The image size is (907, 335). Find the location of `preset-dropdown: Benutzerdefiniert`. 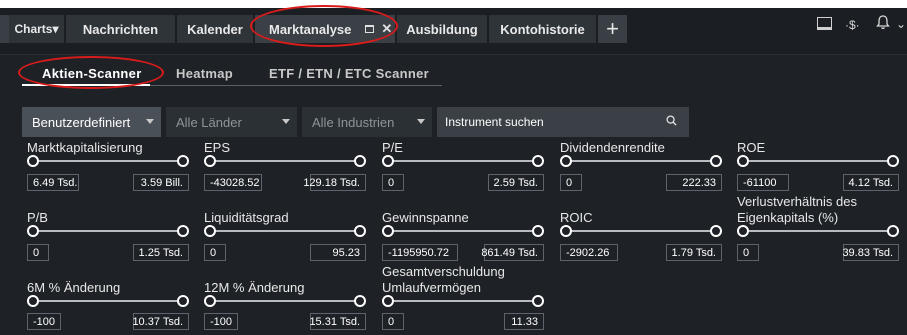

preset-dropdown: Benutzerdefiniert is located at coordinates (91, 122).